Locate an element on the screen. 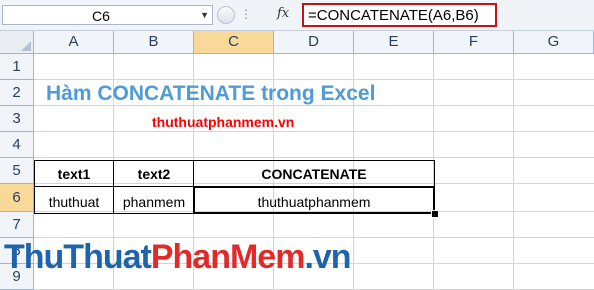  cancel-icon is located at coordinates (226, 15).